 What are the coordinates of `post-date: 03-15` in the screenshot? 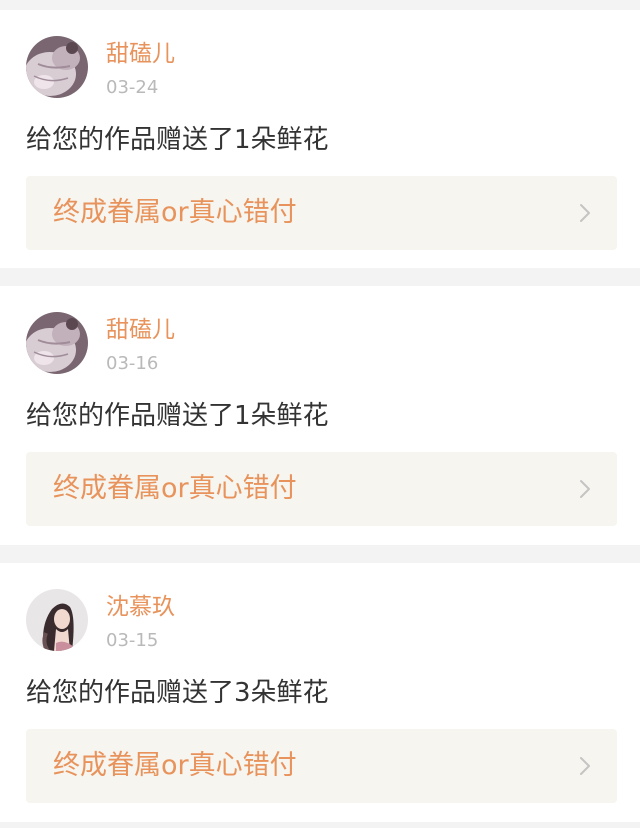 It's located at (132, 640).